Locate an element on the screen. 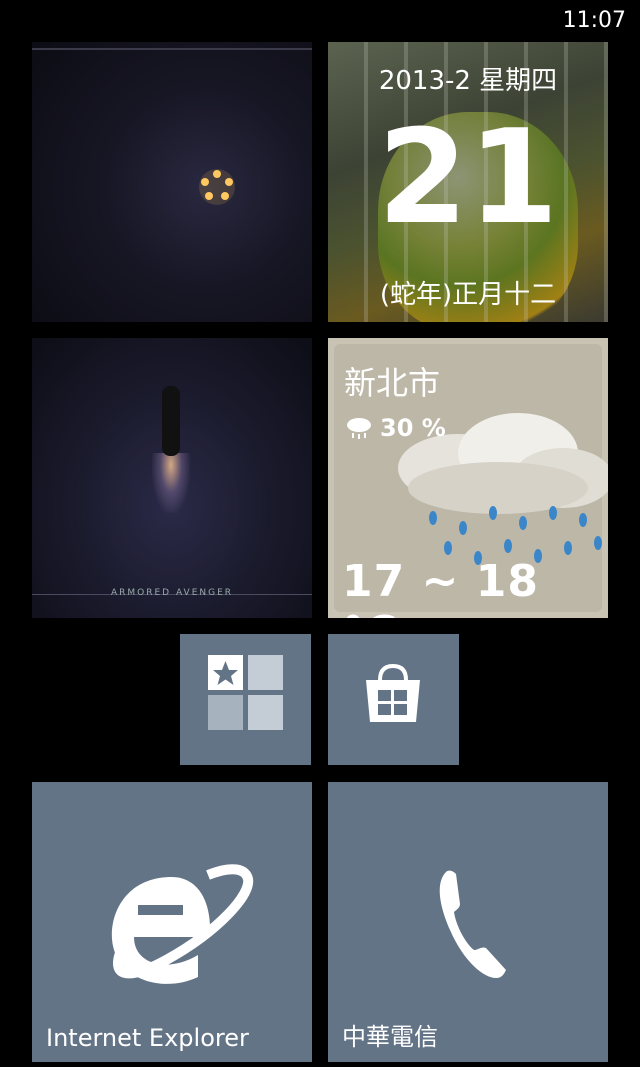 The width and height of the screenshot is (640, 1067). weather-tile: 新北市 30 % 17 ~ 18 °C is located at coordinates (468, 478).